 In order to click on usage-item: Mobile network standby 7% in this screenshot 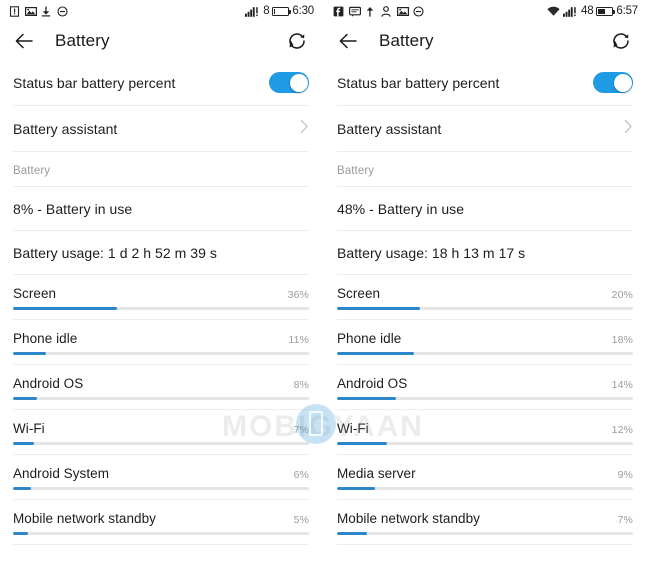, I will do `click(485, 517)`.